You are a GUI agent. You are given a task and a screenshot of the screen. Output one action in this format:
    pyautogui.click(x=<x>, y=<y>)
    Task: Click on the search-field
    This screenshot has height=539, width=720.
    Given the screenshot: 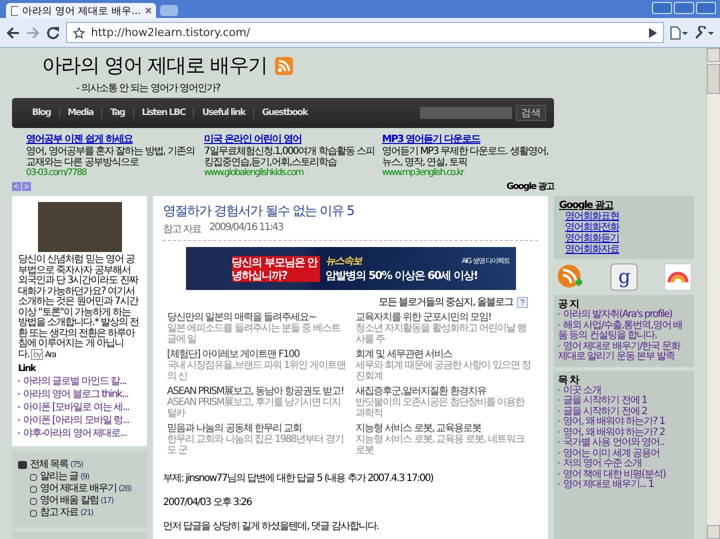 What is the action you would take?
    pyautogui.click(x=466, y=113)
    